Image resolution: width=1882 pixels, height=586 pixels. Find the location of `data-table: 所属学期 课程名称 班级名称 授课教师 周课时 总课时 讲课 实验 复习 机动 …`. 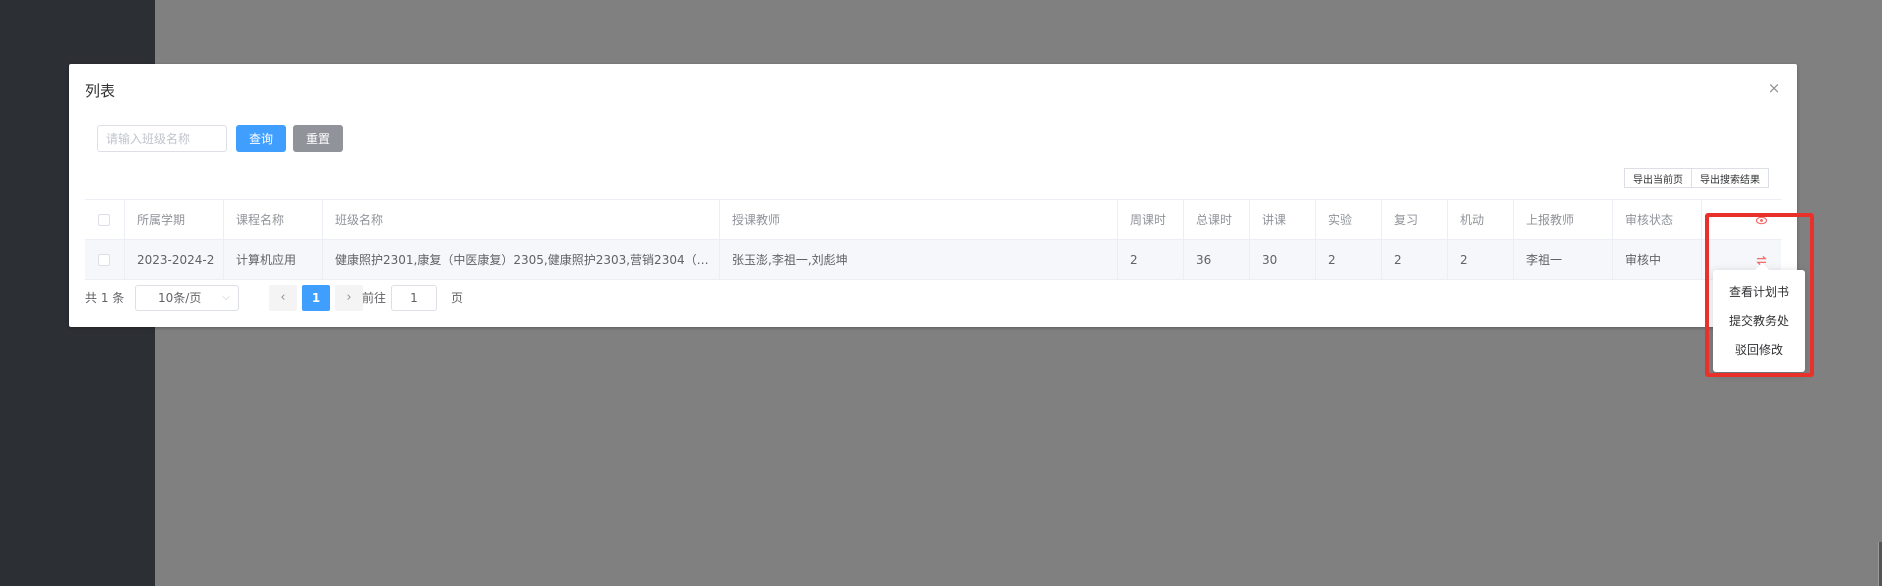

data-table: 所属学期 课程名称 班级名称 授课教师 周课时 总课时 讲课 实验 复习 机动 … is located at coordinates (933, 239).